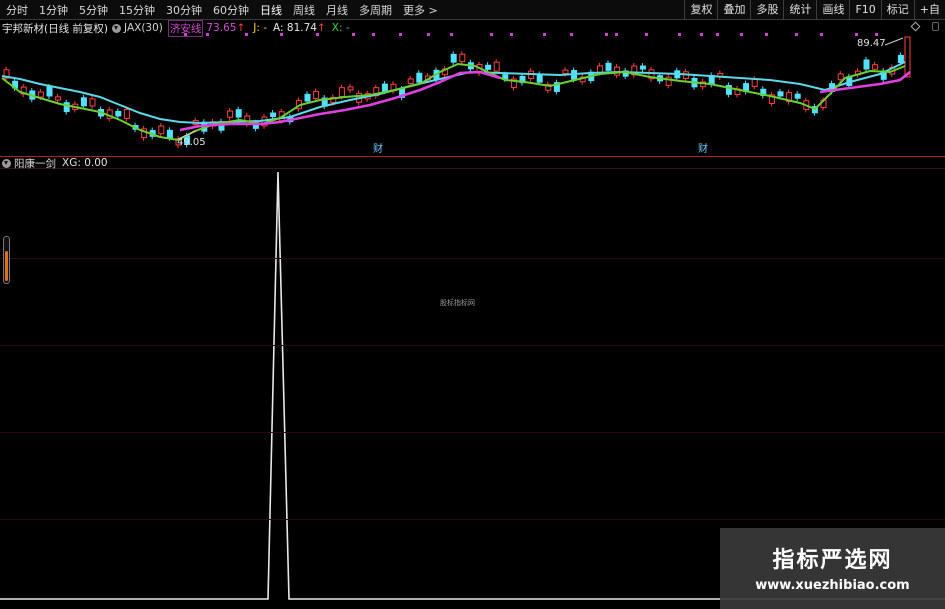 Image resolution: width=945 pixels, height=609 pixels. I want to click on watermark-title: 指标严选网, so click(832, 560).